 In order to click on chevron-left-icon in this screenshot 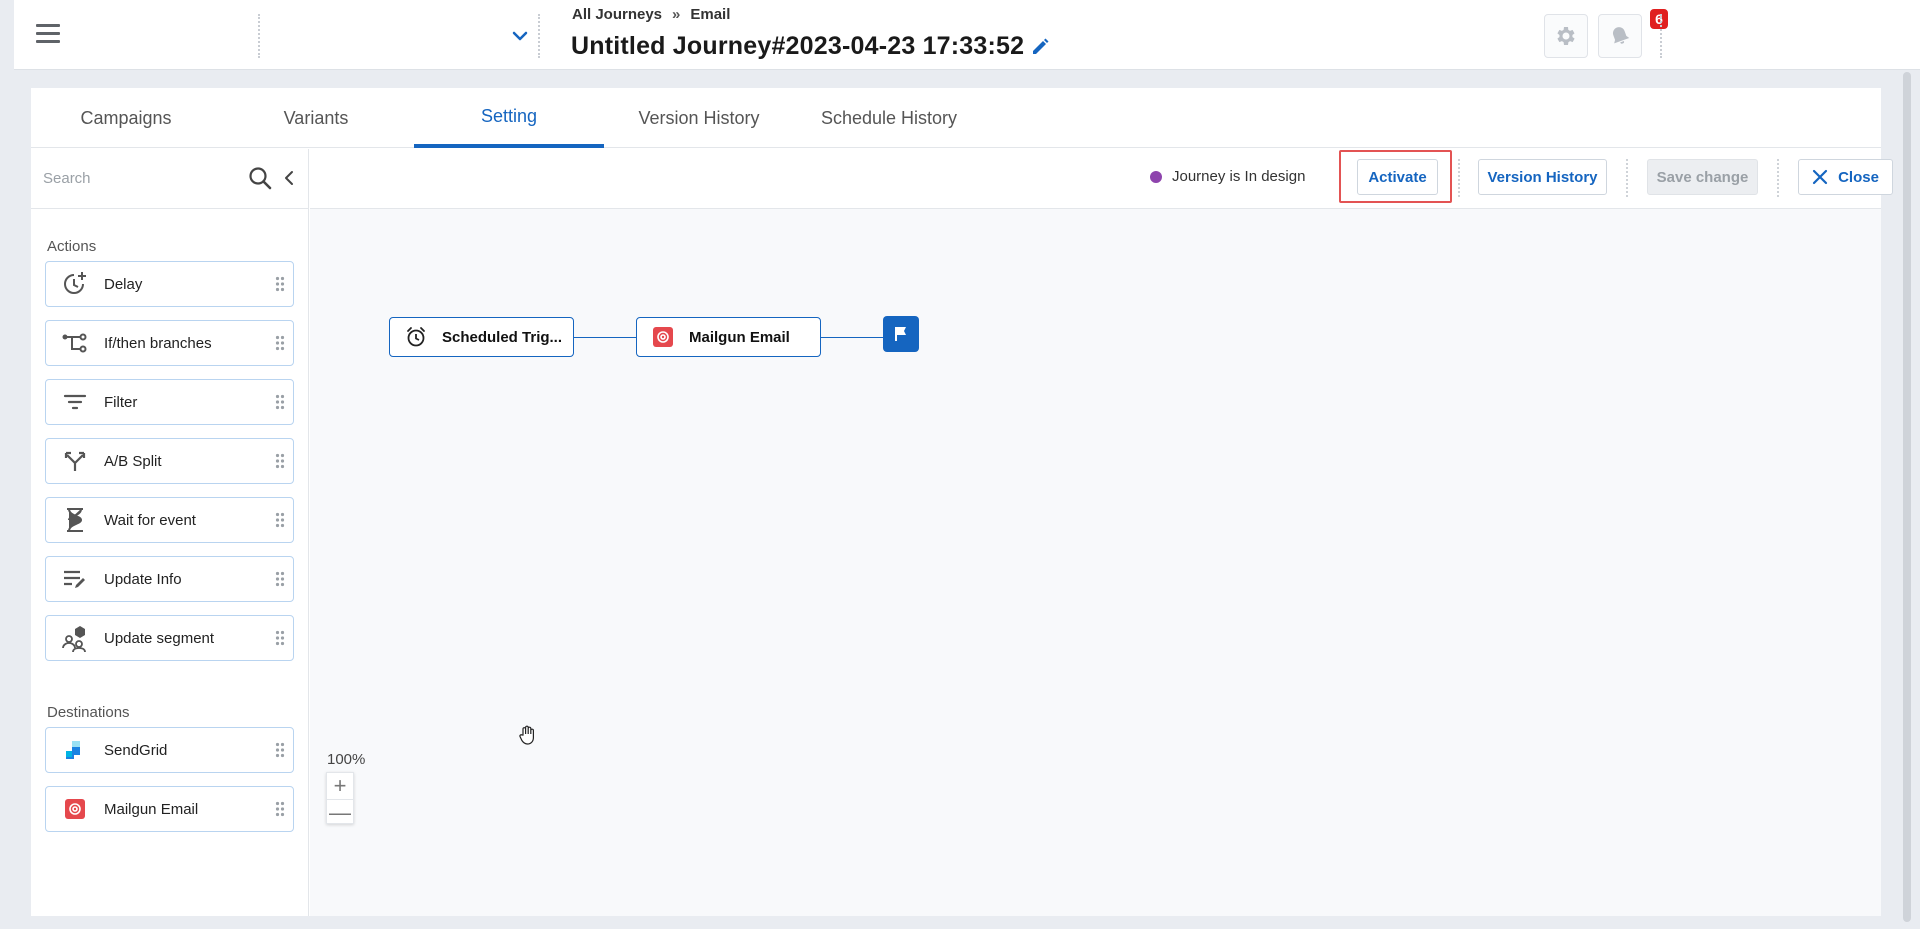, I will do `click(289, 178)`.